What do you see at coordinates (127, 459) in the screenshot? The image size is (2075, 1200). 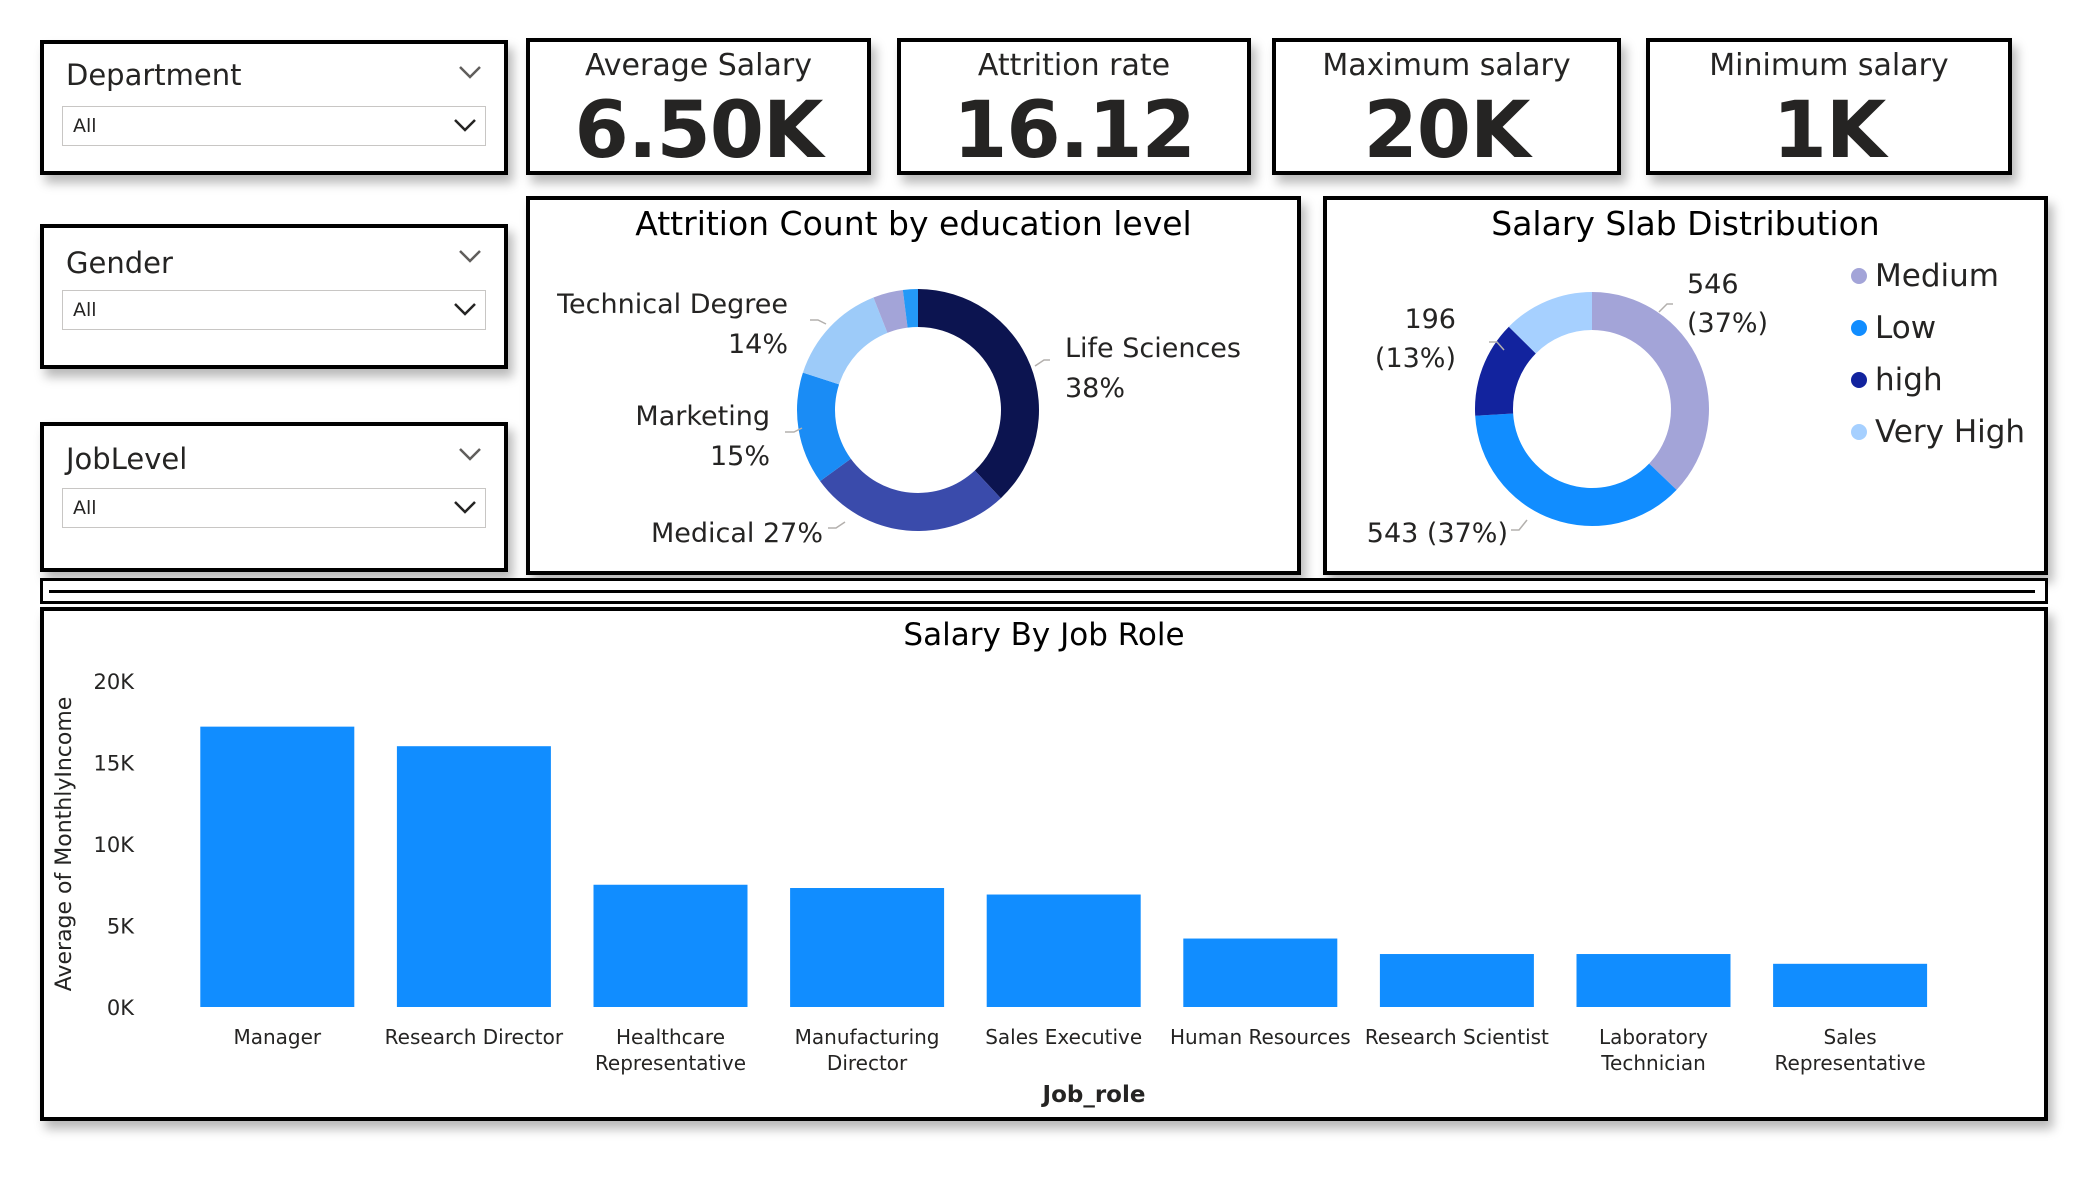 I see `slicer-title: JobLevel` at bounding box center [127, 459].